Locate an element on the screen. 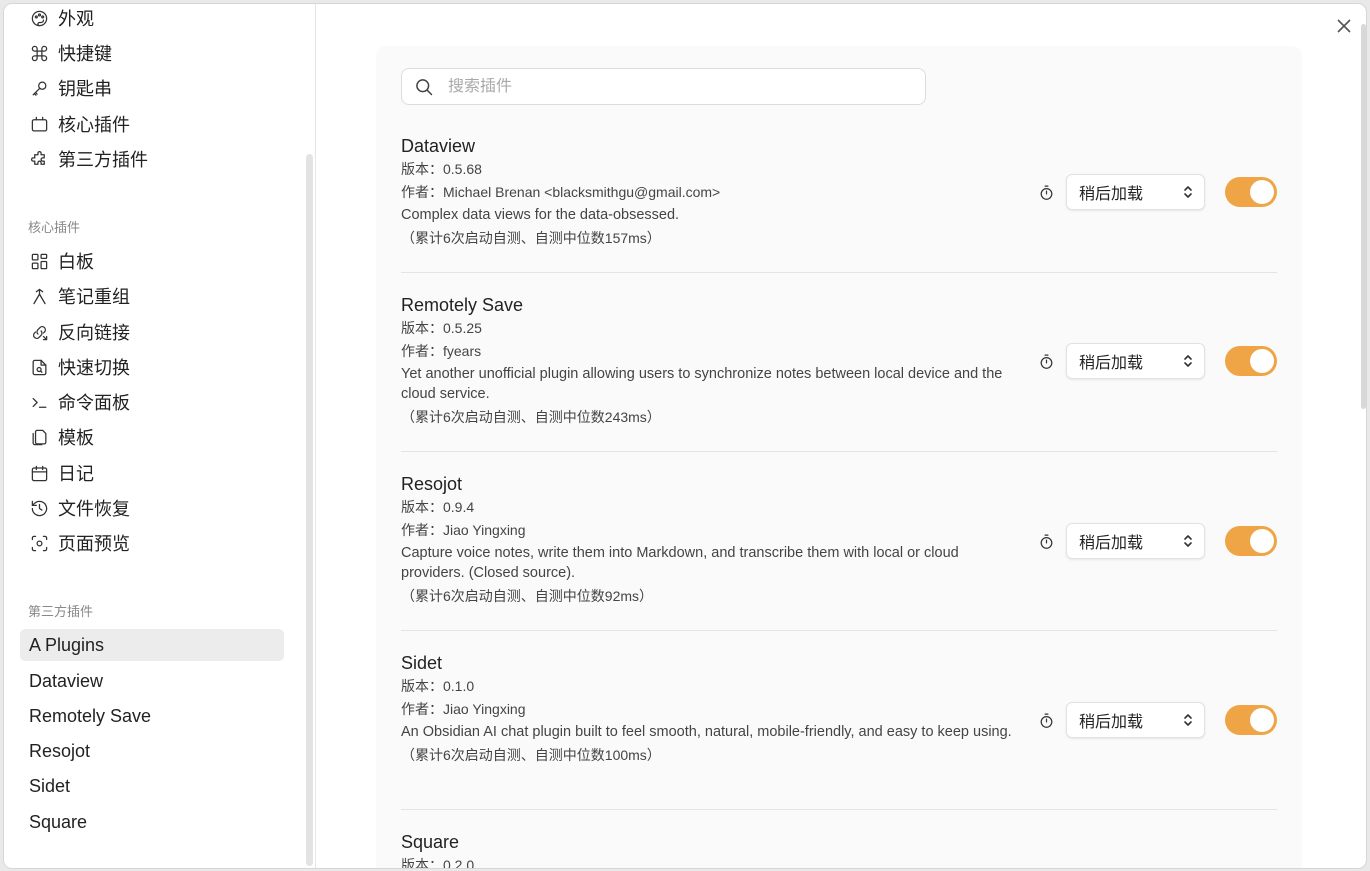 The width and height of the screenshot is (1370, 871). sidebar-item-core-plugins: 核心插件 is located at coordinates (152, 124).